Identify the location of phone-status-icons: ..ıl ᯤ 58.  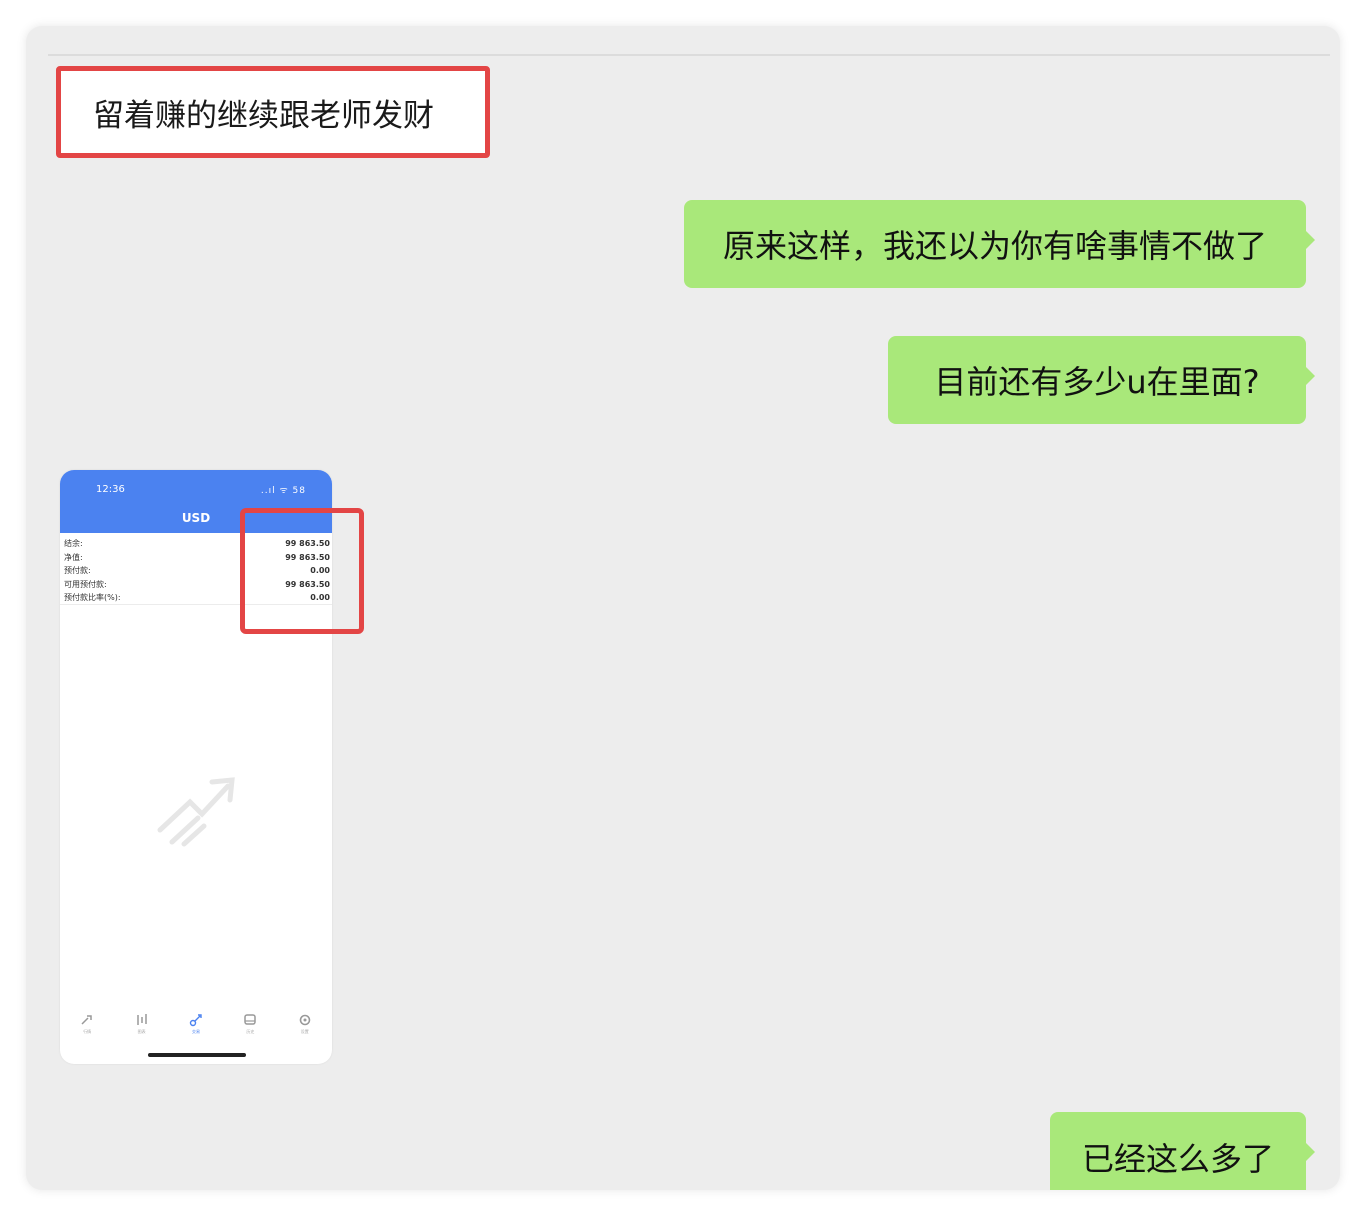
(283, 491).